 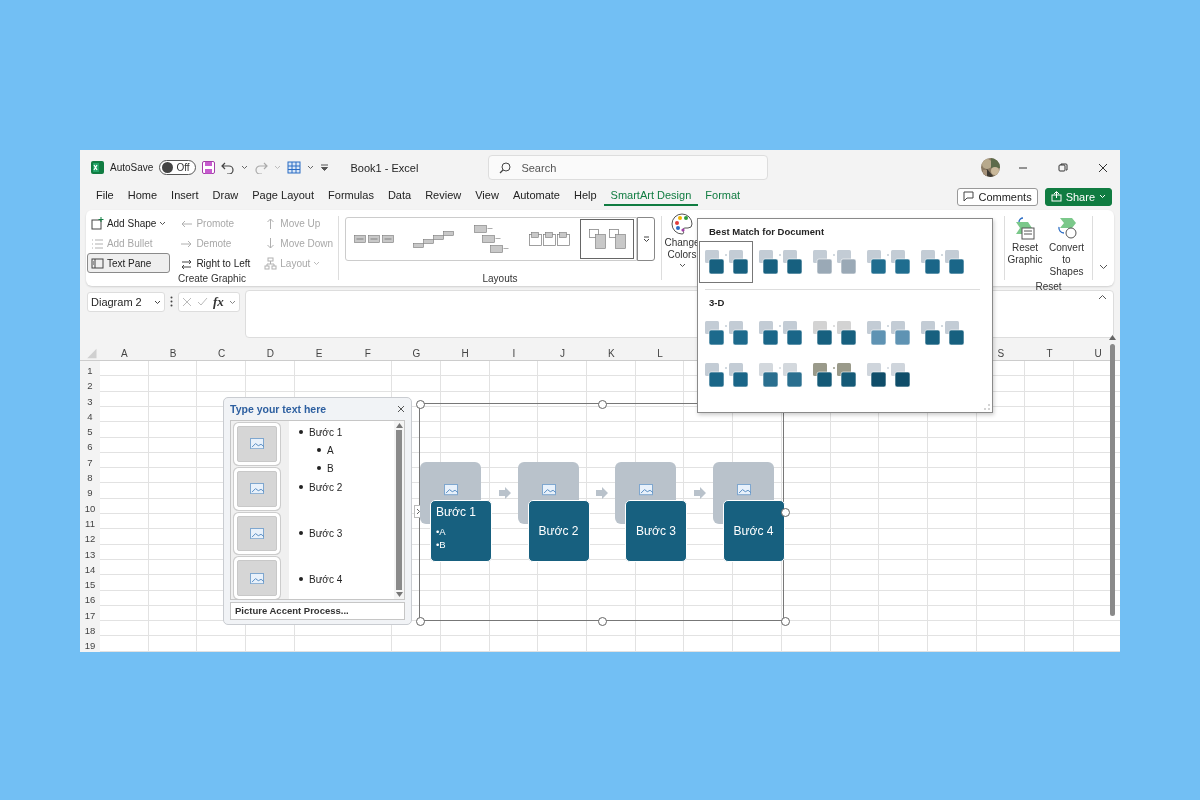 I want to click on row-header: 4, so click(x=90, y=416).